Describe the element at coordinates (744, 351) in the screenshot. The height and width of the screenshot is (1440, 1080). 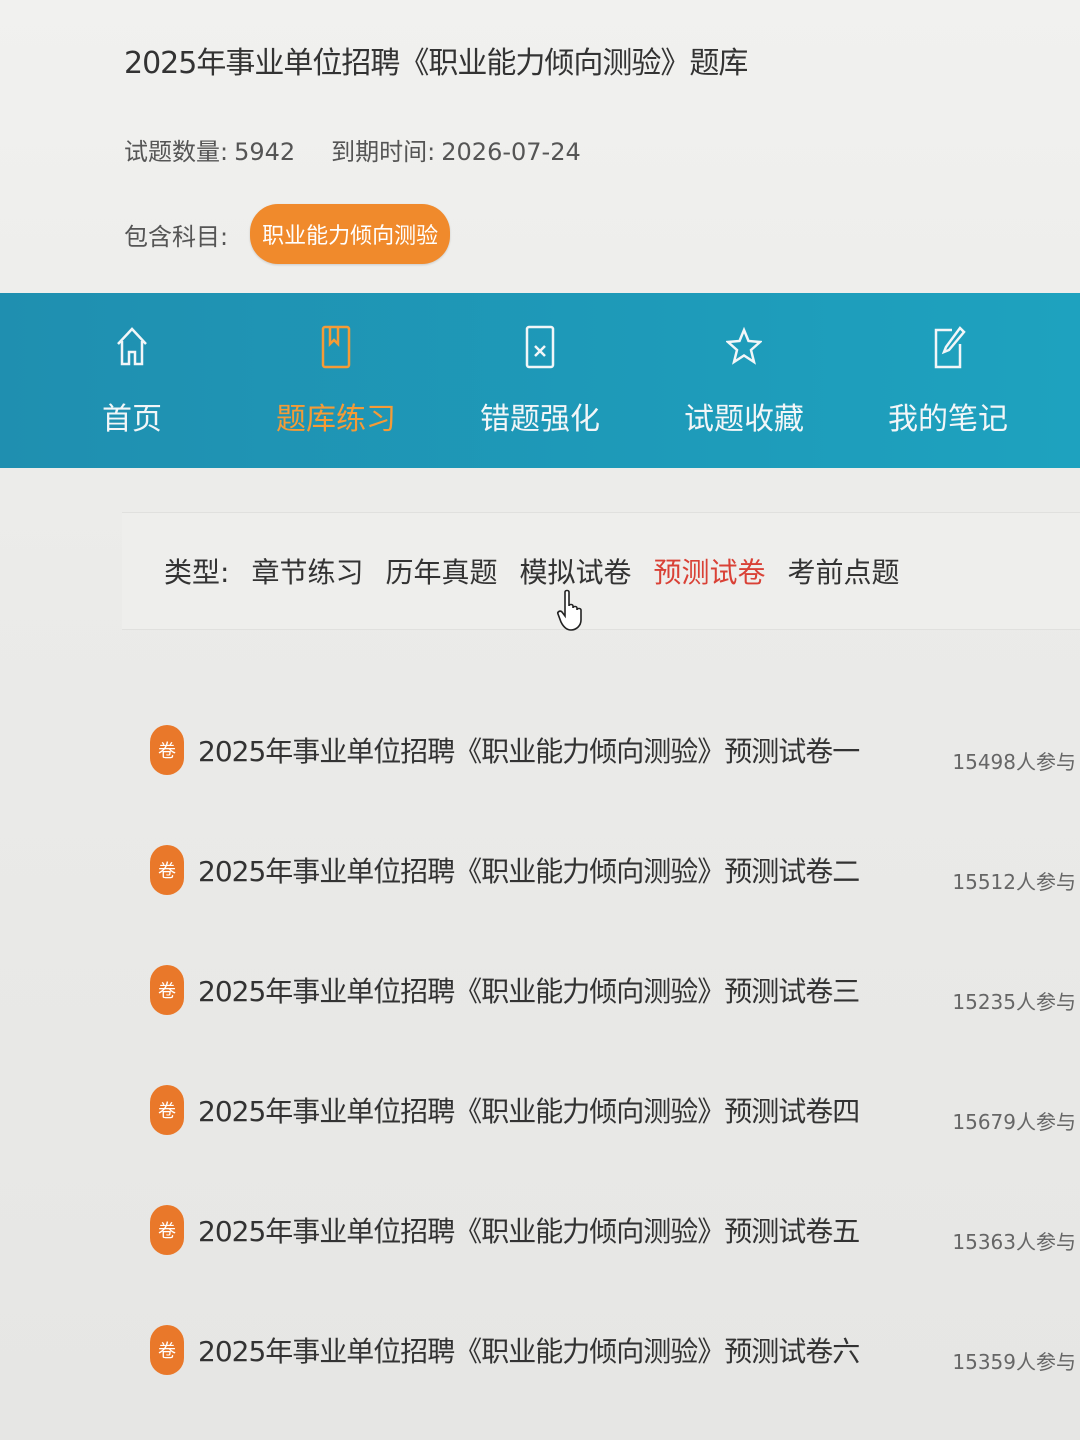
I see `star-icon` at that location.